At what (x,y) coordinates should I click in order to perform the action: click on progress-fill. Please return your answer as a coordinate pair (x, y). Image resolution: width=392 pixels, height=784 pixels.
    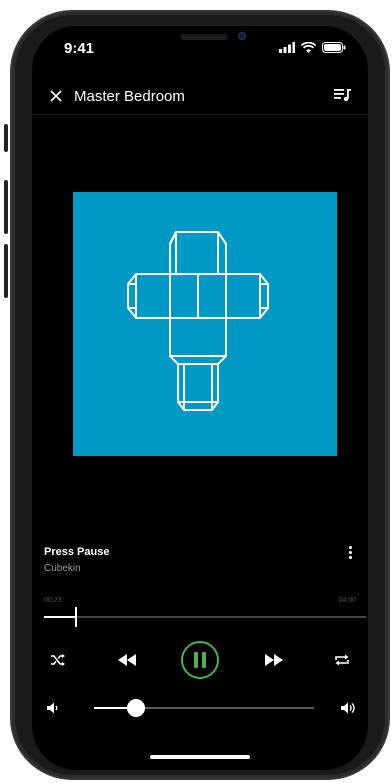
    Looking at the image, I should click on (59, 617).